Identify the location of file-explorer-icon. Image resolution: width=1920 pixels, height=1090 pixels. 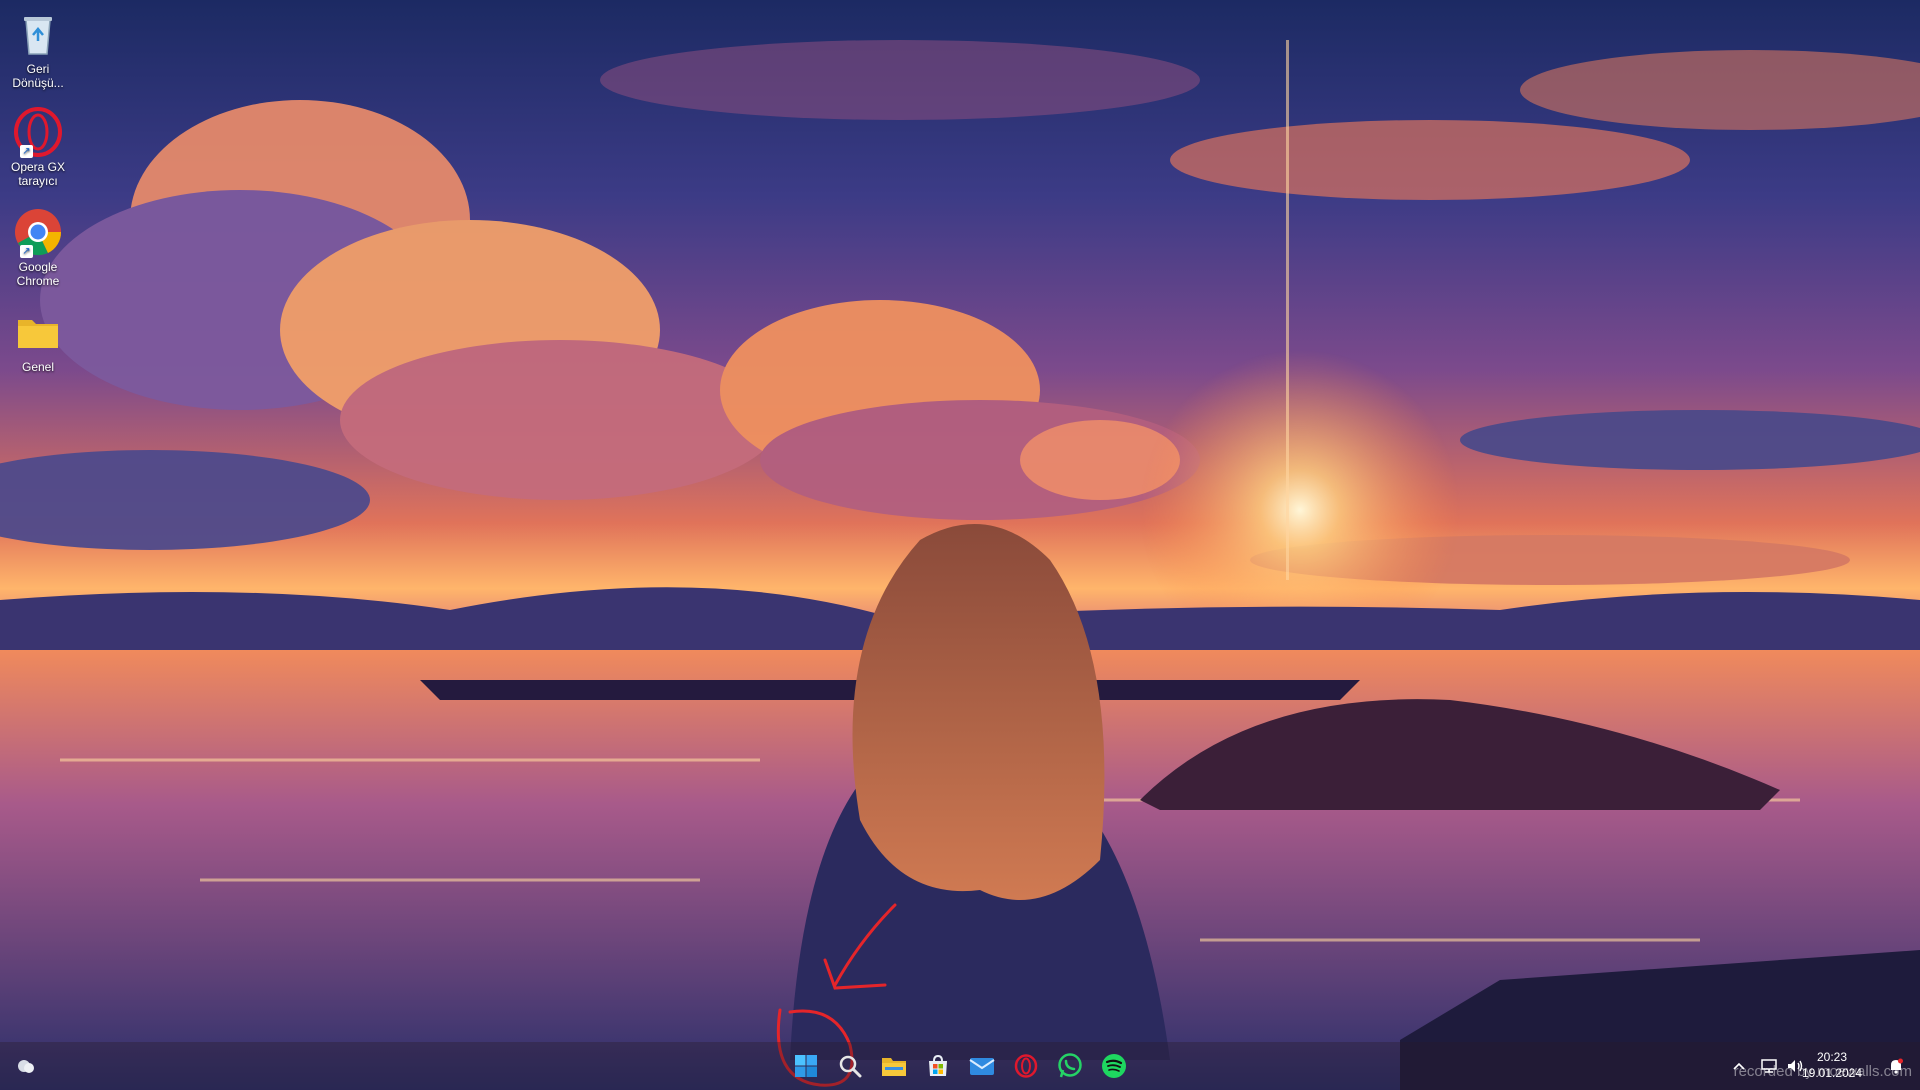
(894, 1067).